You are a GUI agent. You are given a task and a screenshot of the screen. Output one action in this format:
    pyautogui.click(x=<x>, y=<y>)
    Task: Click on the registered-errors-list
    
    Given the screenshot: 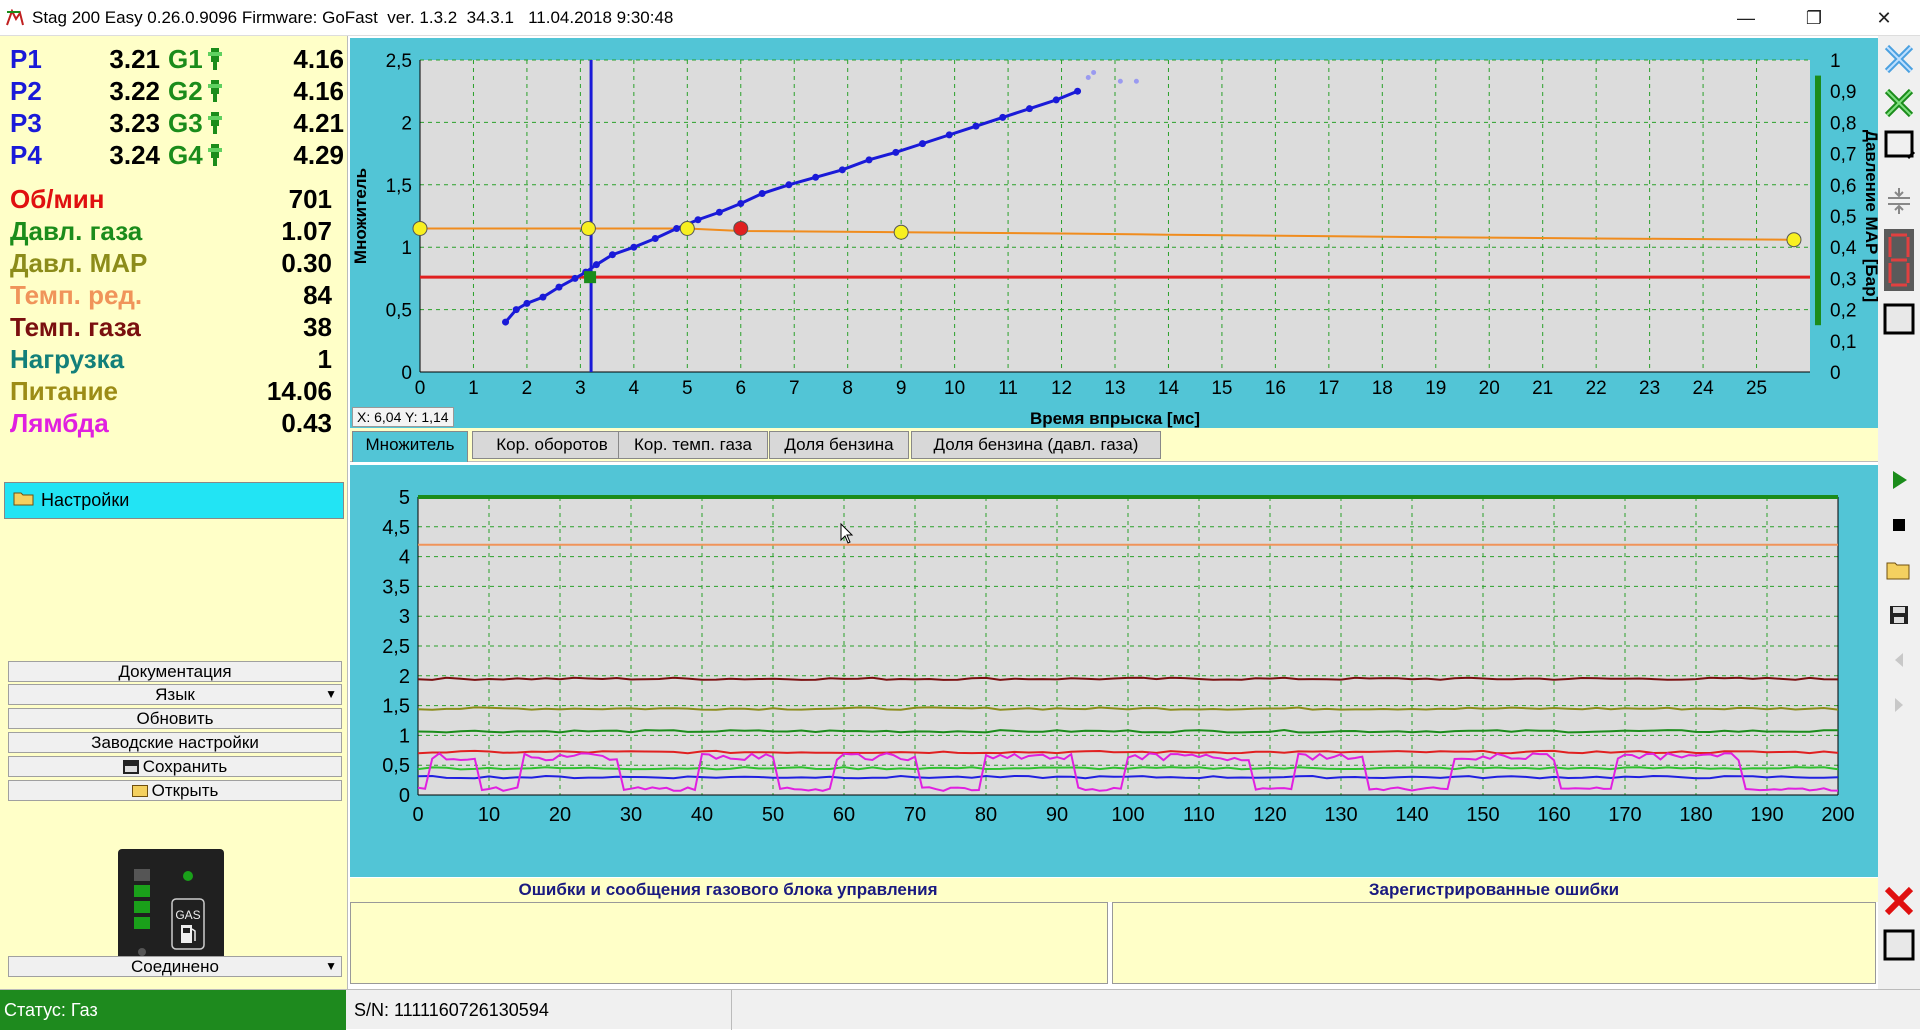 What is the action you would take?
    pyautogui.click(x=1494, y=943)
    